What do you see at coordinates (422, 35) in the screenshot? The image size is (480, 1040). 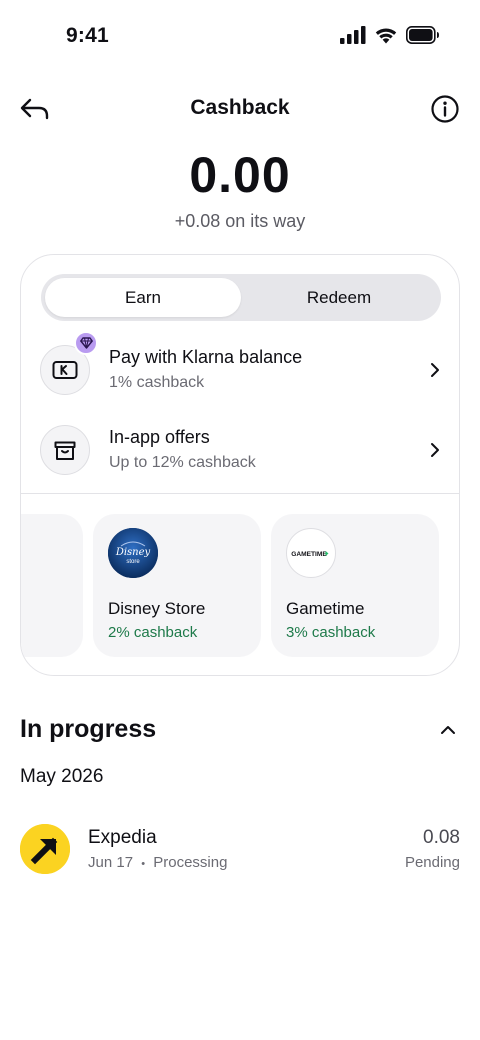 I see `battery-icon` at bounding box center [422, 35].